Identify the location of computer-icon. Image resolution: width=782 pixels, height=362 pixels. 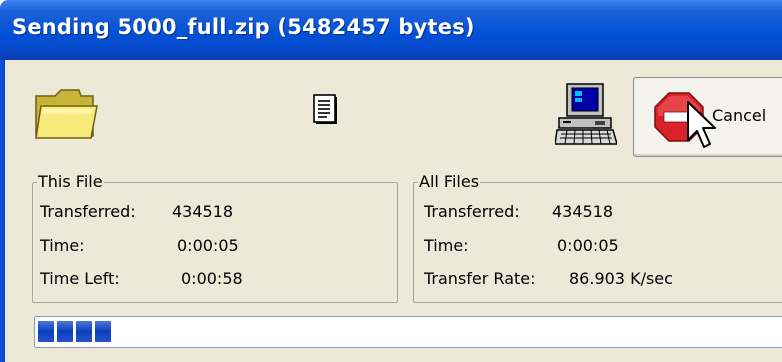
(586, 114).